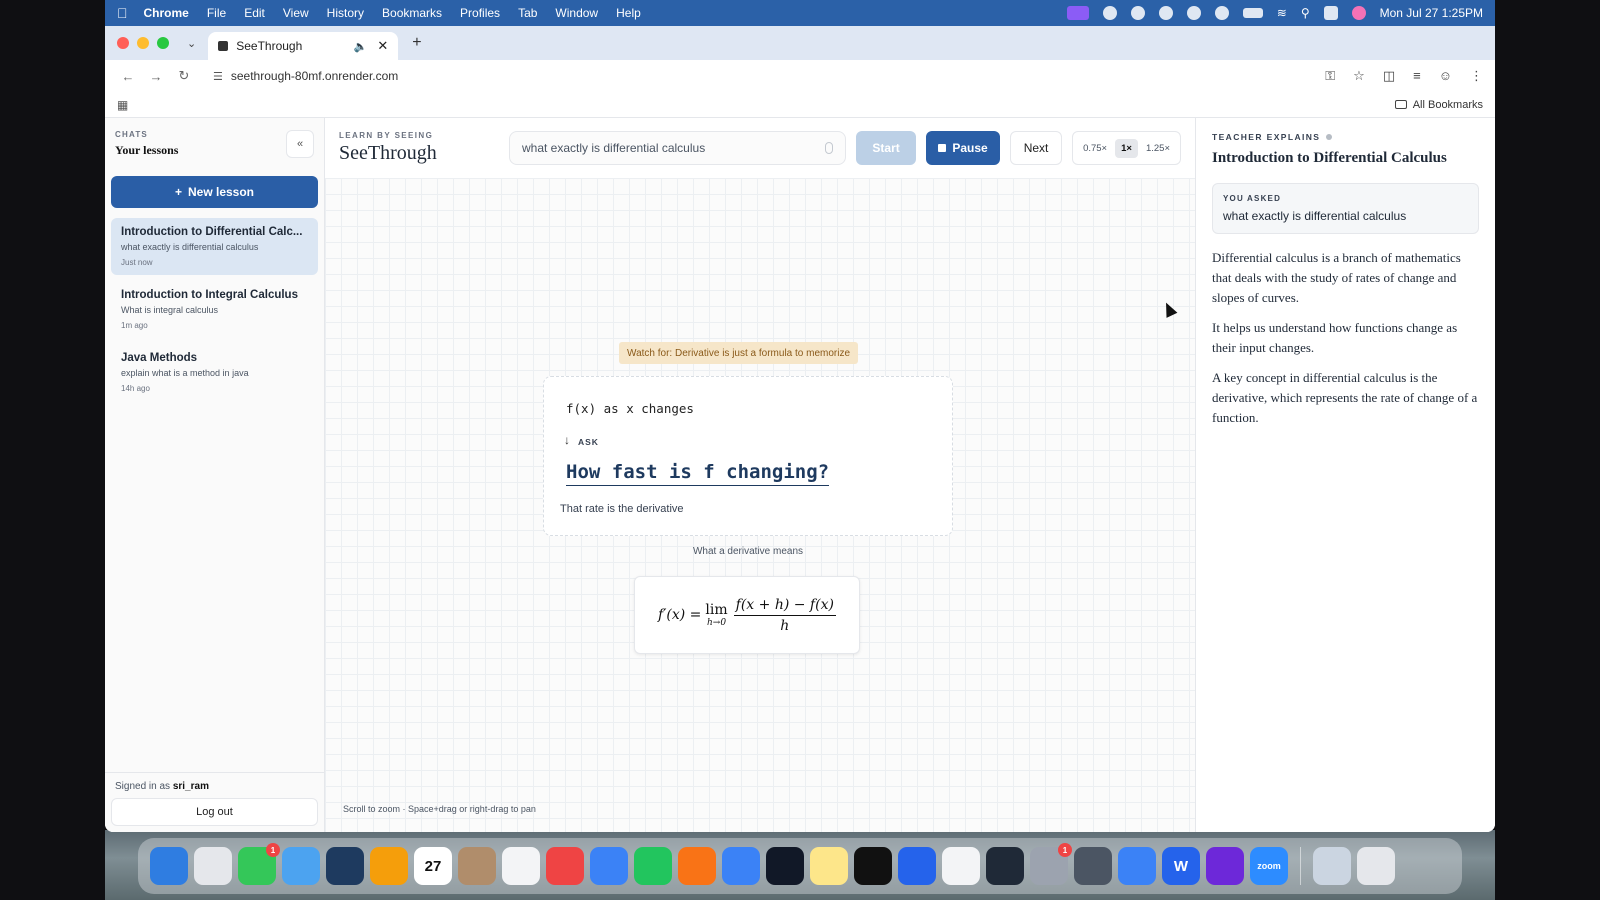 This screenshot has width=1600, height=900. I want to click on trash-icon, so click(1376, 866).